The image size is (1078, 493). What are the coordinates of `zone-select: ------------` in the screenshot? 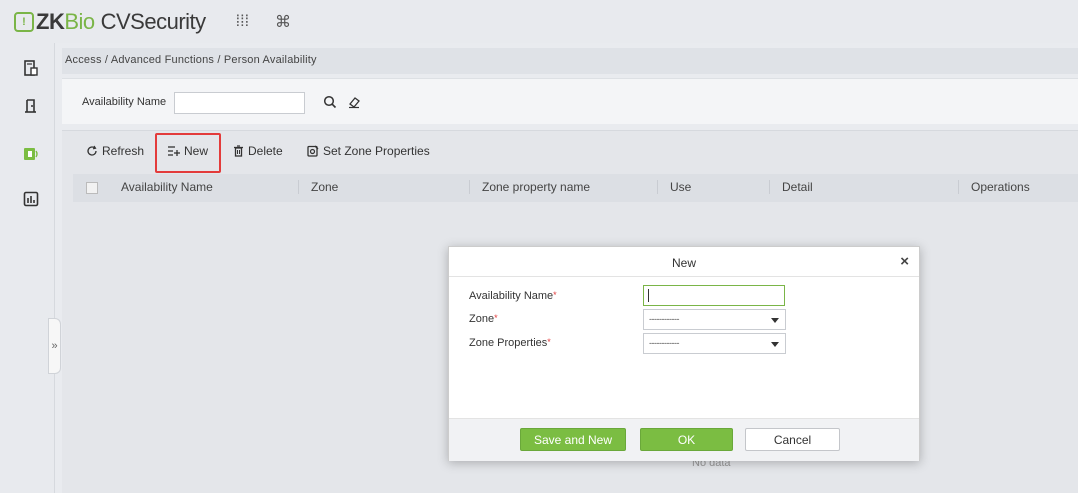 It's located at (714, 319).